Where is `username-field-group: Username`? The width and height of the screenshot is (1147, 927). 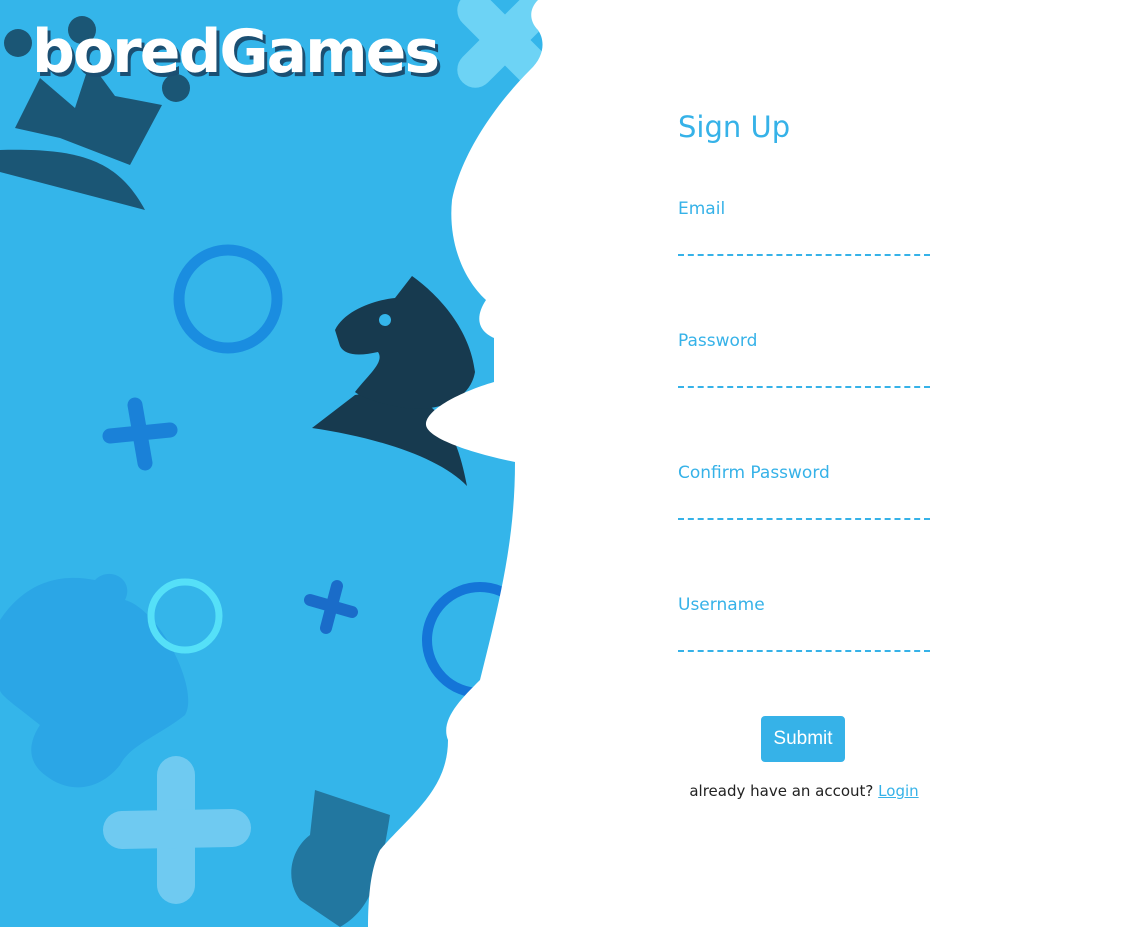 username-field-group: Username is located at coordinates (804, 623).